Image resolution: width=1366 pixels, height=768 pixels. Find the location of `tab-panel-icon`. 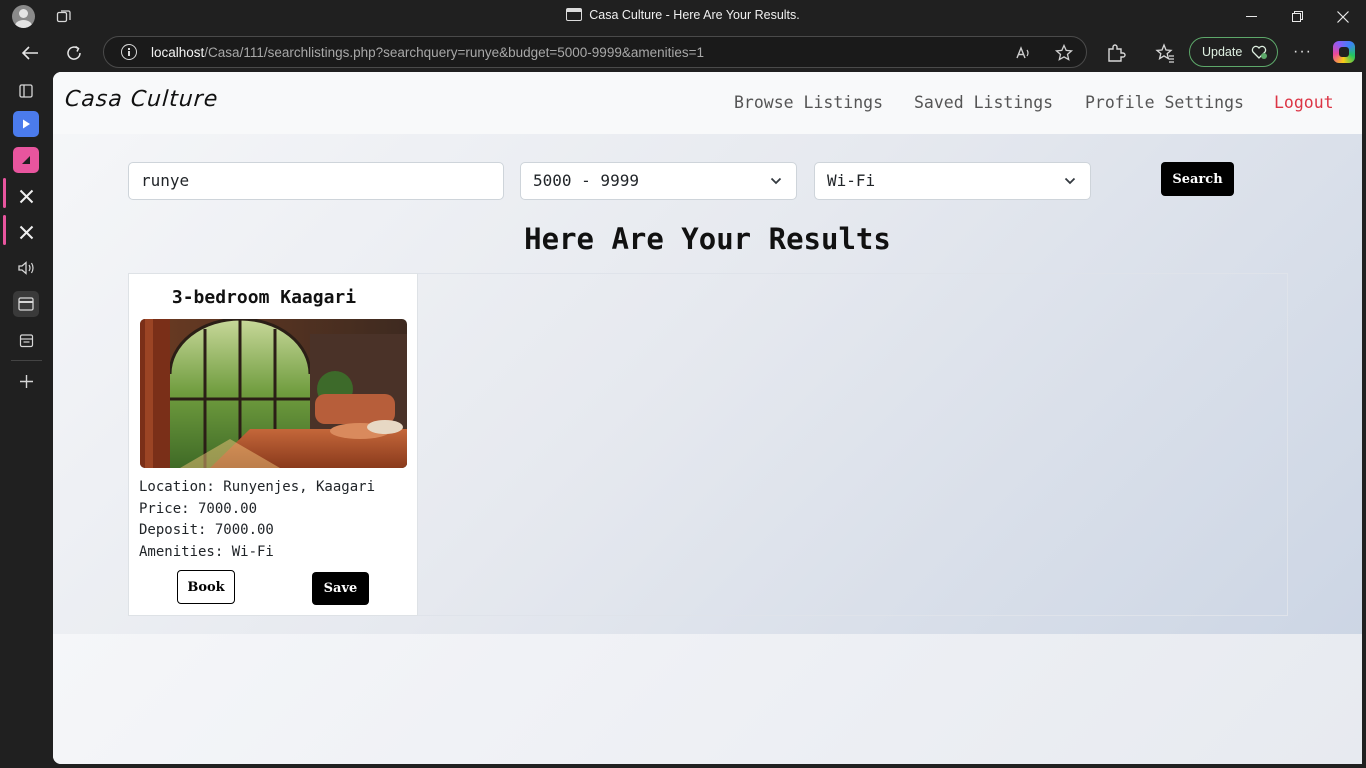

tab-panel-icon is located at coordinates (26, 91).